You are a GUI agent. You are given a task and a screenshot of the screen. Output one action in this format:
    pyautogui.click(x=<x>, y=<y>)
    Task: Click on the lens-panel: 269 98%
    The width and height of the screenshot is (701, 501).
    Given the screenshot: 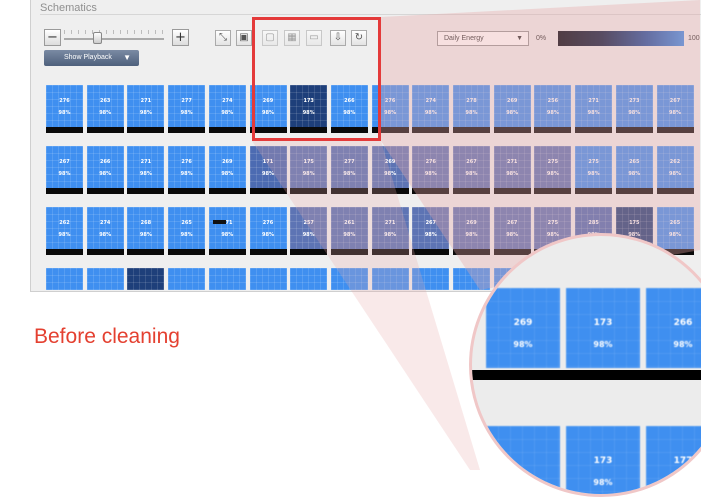 What is the action you would take?
    pyautogui.click(x=523, y=328)
    